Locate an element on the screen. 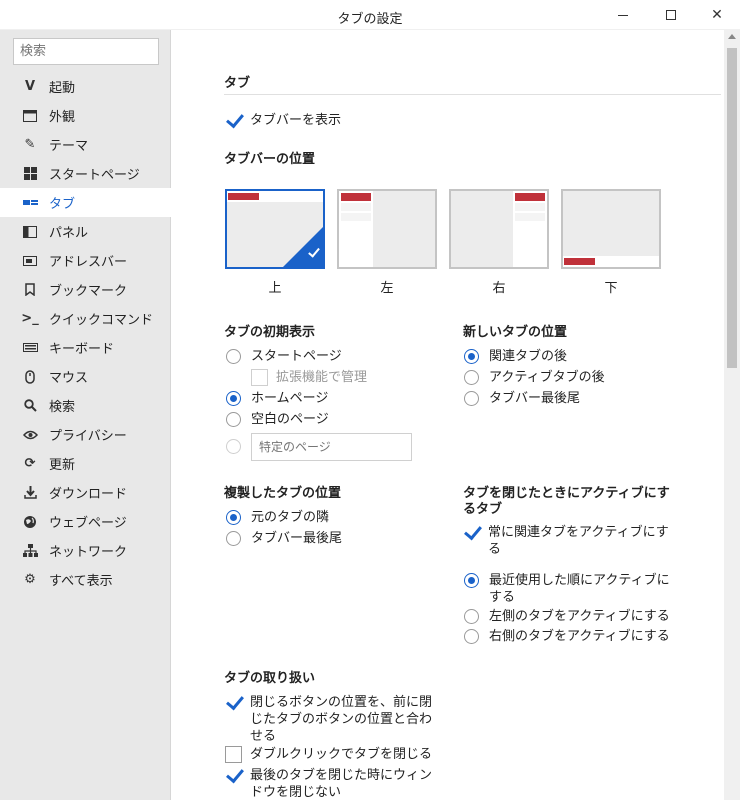 This screenshot has height=800, width=740. option-duplicate-tabbar-end: タブバー最後尾 is located at coordinates (284, 538).